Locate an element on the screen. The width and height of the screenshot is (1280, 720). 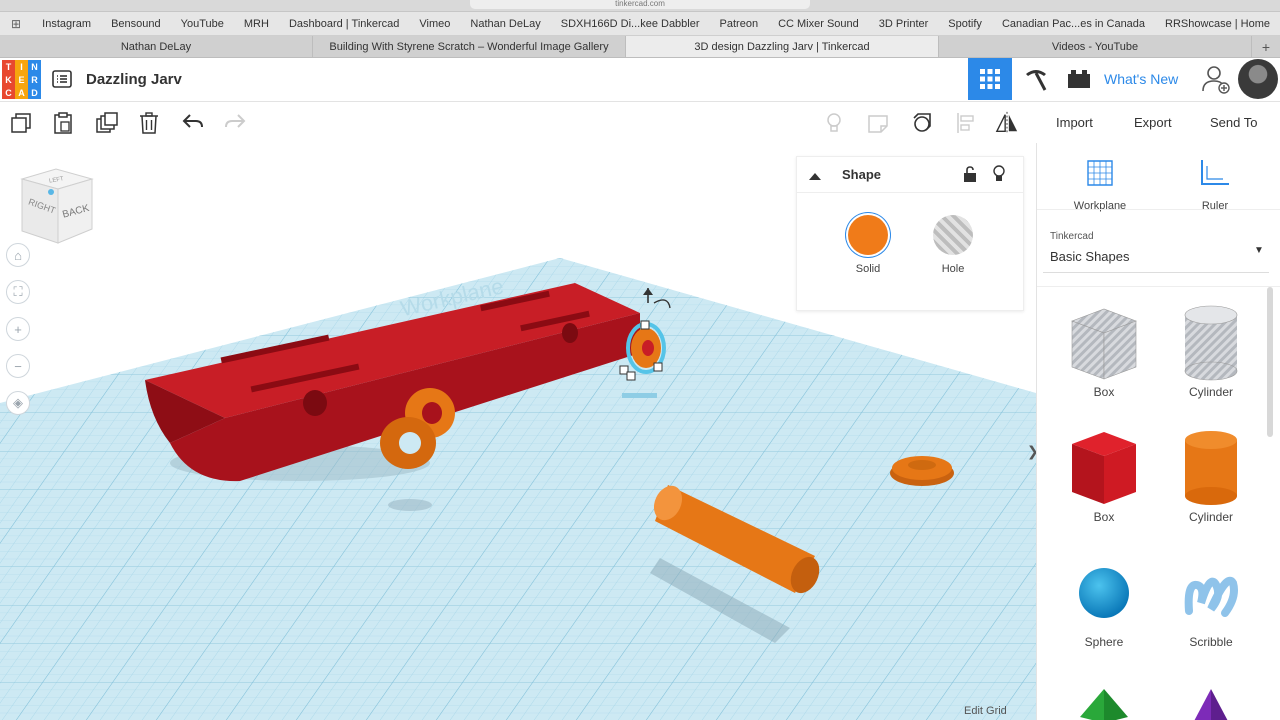
logo-tile: E is located at coordinates (21, 79).